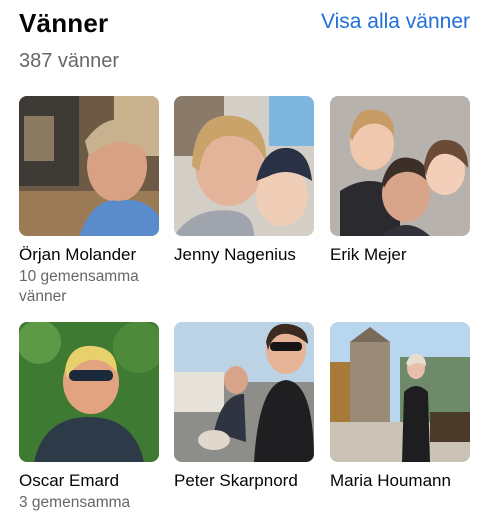  I want to click on friend-count: 387 vänner, so click(69, 61).